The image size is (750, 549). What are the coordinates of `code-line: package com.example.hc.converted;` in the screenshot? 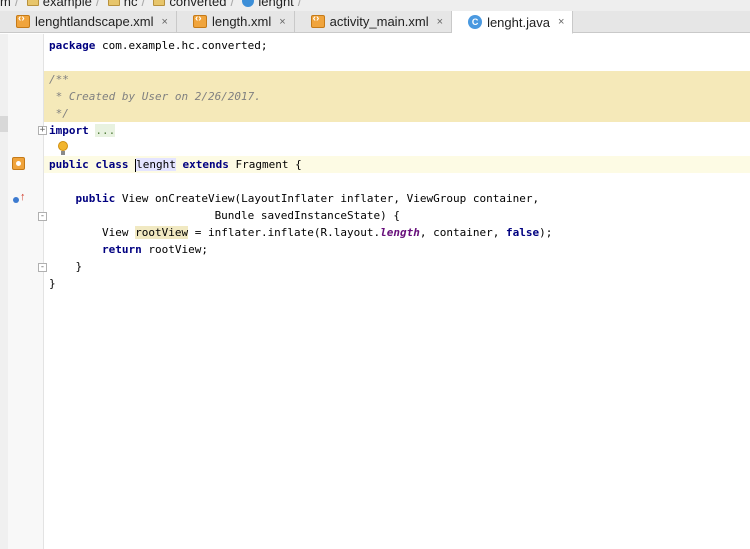 It's located at (158, 45).